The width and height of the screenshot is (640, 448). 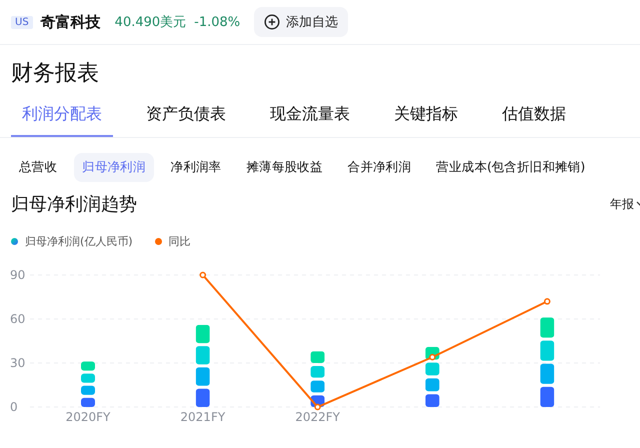 I want to click on legend-dot, so click(x=14, y=241).